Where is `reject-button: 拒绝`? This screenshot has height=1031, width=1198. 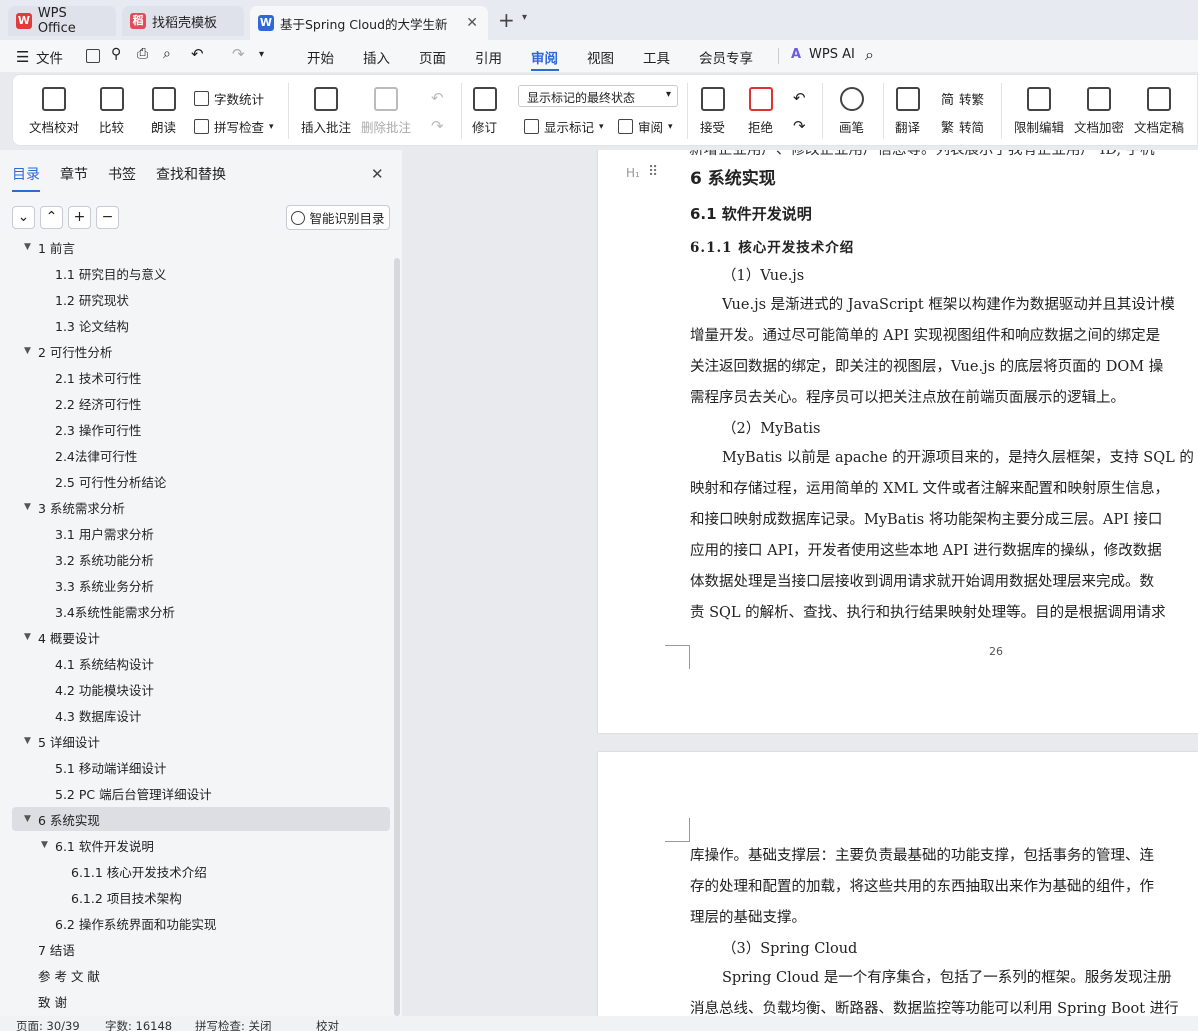 reject-button: 拒绝 is located at coordinates (760, 111).